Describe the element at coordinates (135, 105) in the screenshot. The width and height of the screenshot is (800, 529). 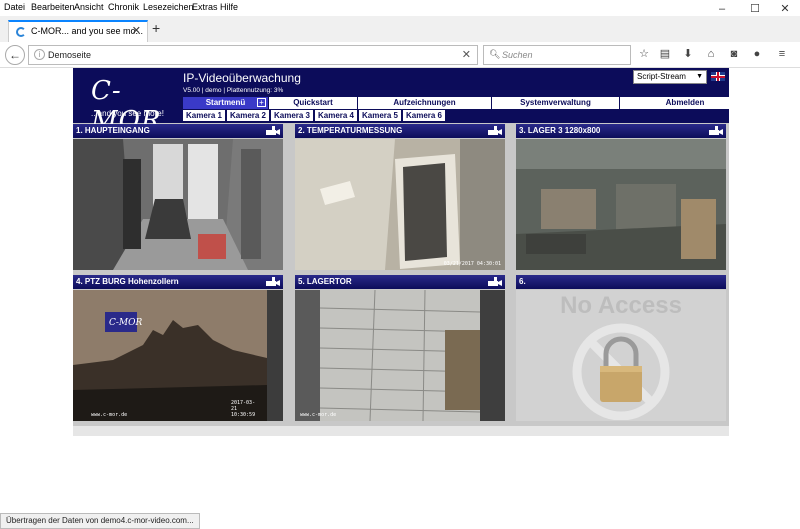
I see `cmor-logo: C-MOR ...and you see more!` at that location.